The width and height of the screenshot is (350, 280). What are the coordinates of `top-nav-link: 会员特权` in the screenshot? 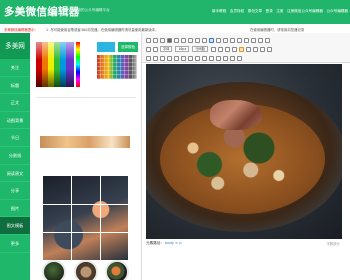 It's located at (237, 11).